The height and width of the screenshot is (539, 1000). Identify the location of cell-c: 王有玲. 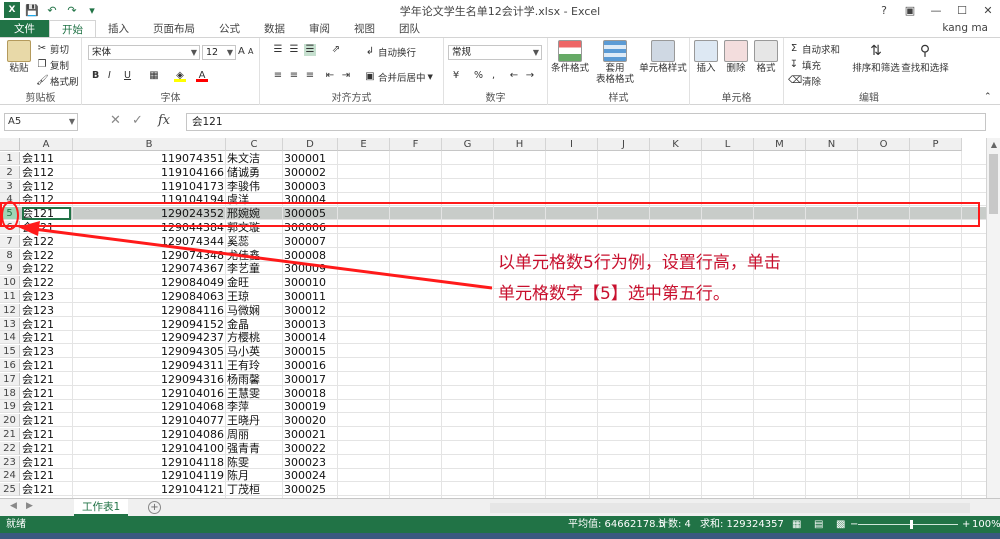
(254, 365).